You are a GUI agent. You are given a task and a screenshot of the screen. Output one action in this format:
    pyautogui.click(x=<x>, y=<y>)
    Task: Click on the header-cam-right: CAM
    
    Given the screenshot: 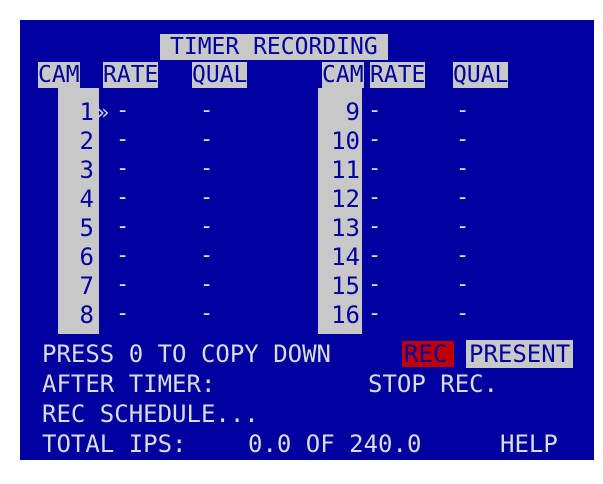 What is the action you would take?
    pyautogui.click(x=343, y=75)
    